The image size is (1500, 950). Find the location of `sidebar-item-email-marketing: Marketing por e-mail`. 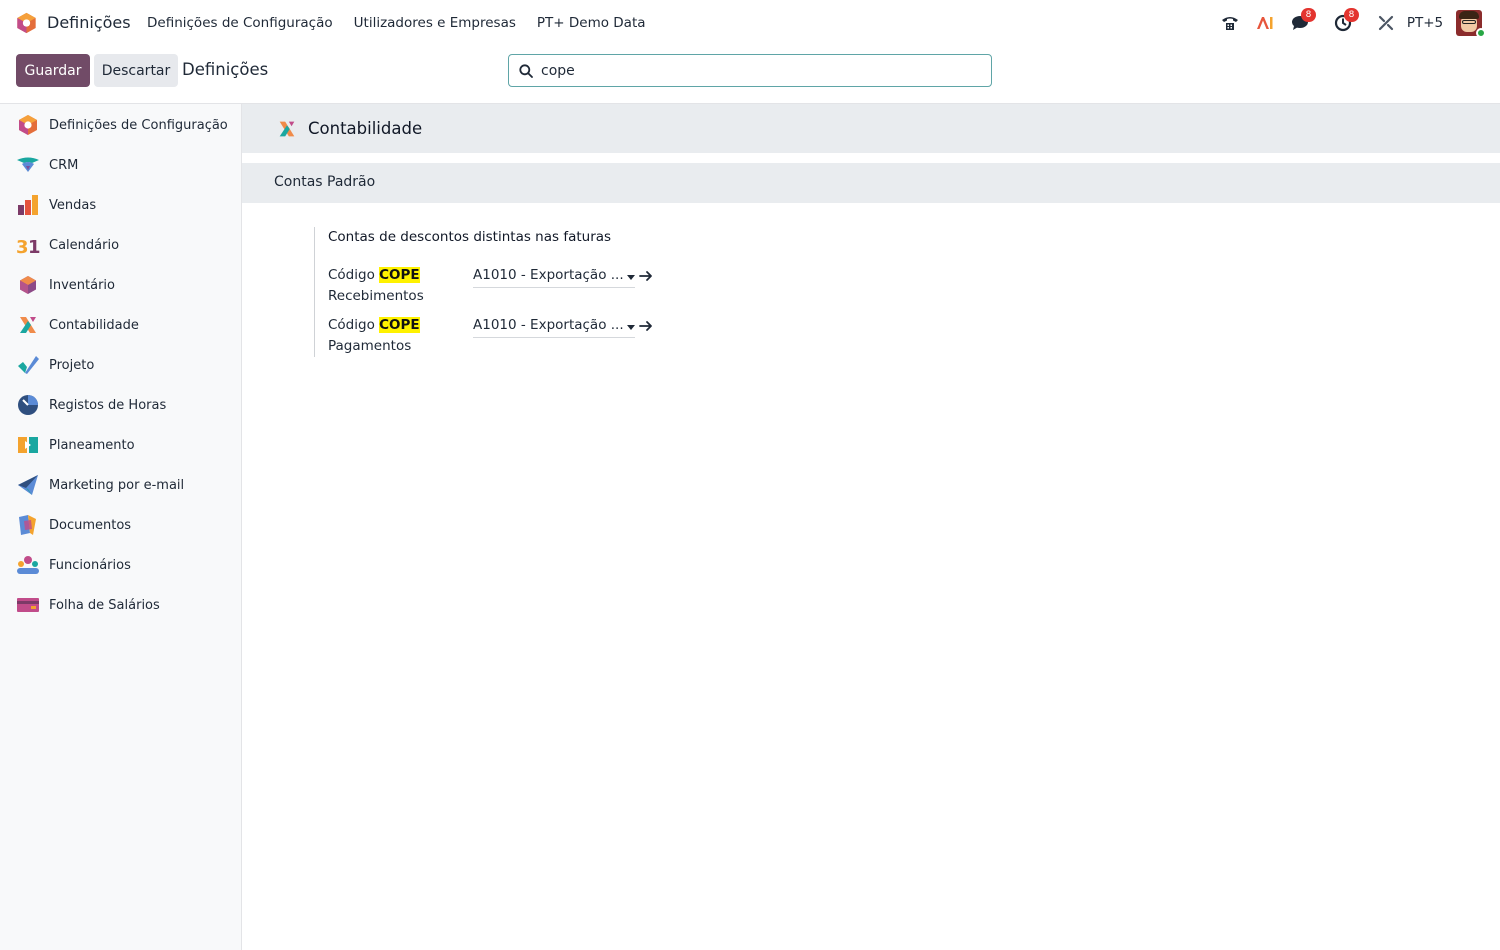

sidebar-item-email-marketing: Marketing por e-mail is located at coordinates (120, 485).